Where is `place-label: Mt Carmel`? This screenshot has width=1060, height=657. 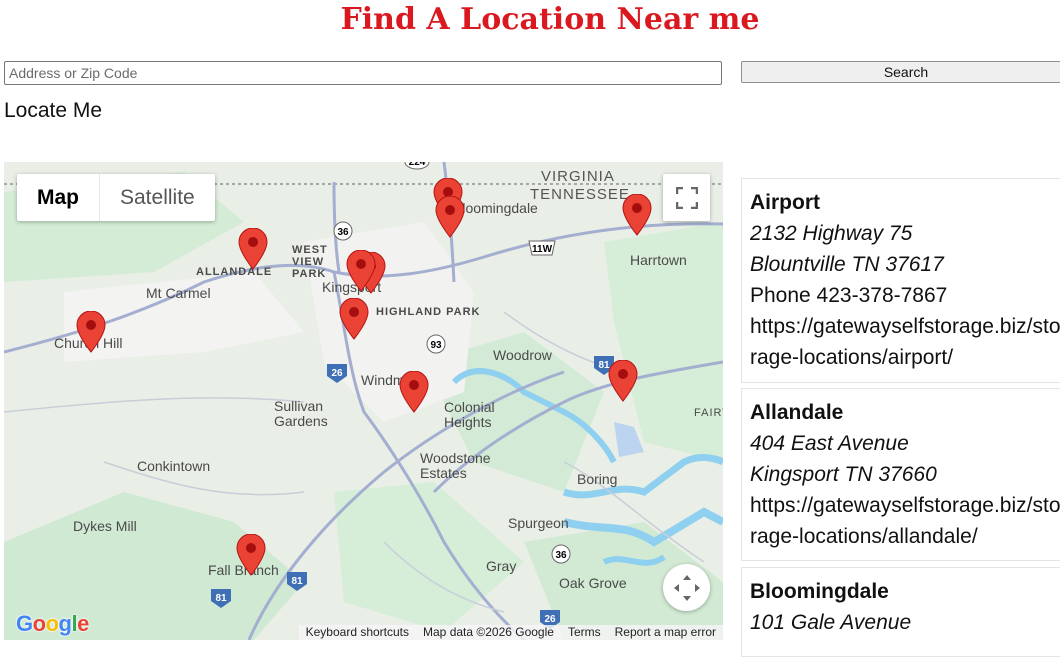
place-label: Mt Carmel is located at coordinates (178, 293).